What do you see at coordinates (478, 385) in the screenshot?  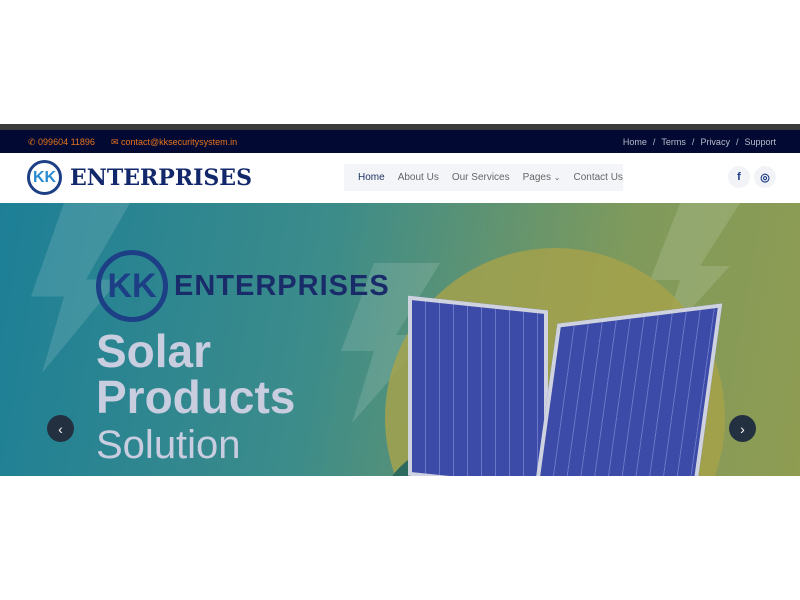 I see `solar-panel-left` at bounding box center [478, 385].